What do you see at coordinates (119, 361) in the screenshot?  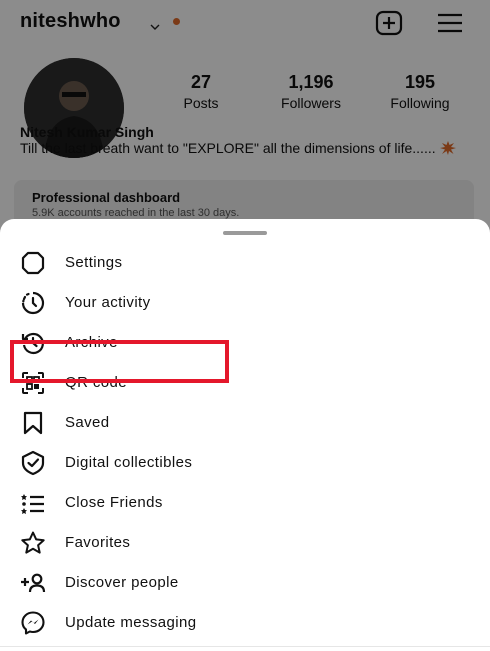 I see `discover-people-highlight-box` at bounding box center [119, 361].